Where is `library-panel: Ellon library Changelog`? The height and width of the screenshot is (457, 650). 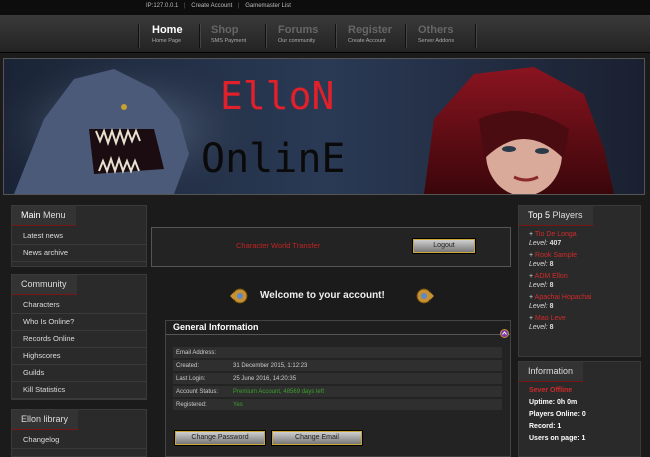 library-panel: Ellon library Changelog is located at coordinates (79, 433).